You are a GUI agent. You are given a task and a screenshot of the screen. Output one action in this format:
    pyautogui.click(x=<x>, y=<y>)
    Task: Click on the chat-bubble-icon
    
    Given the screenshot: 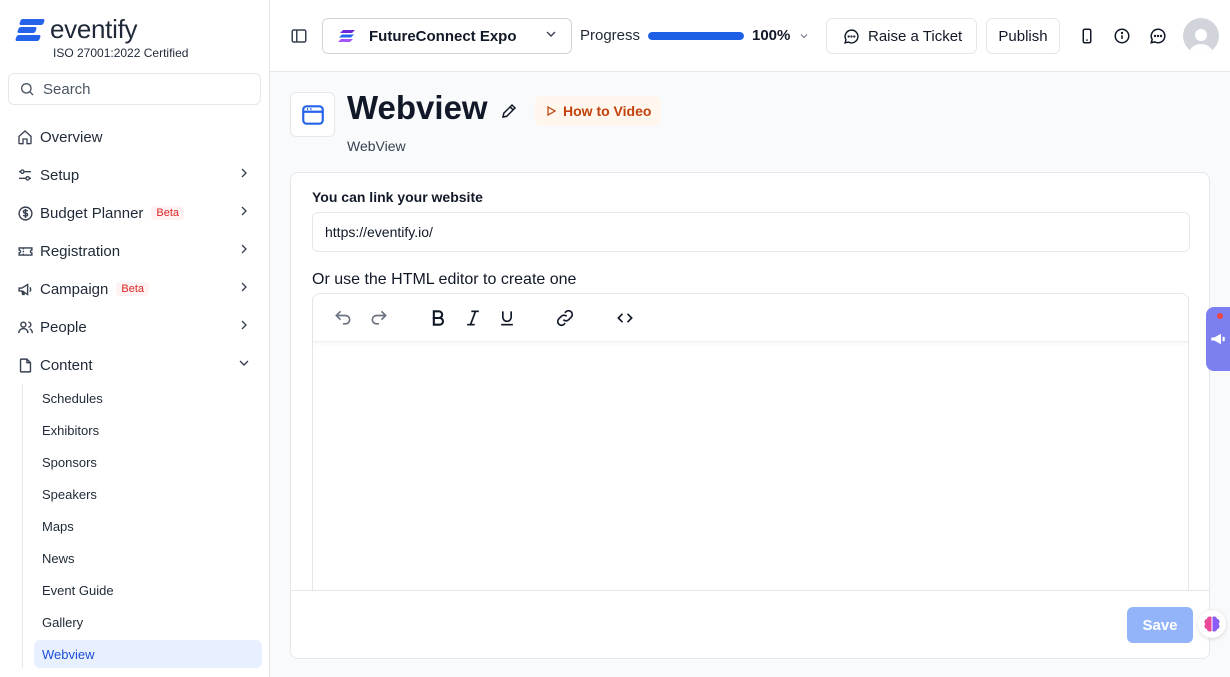 What is the action you would take?
    pyautogui.click(x=851, y=36)
    